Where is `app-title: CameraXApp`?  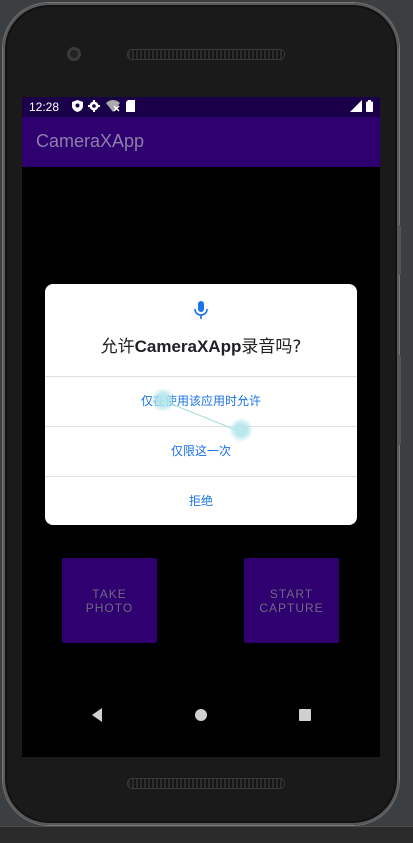
app-title: CameraXApp is located at coordinates (90, 141).